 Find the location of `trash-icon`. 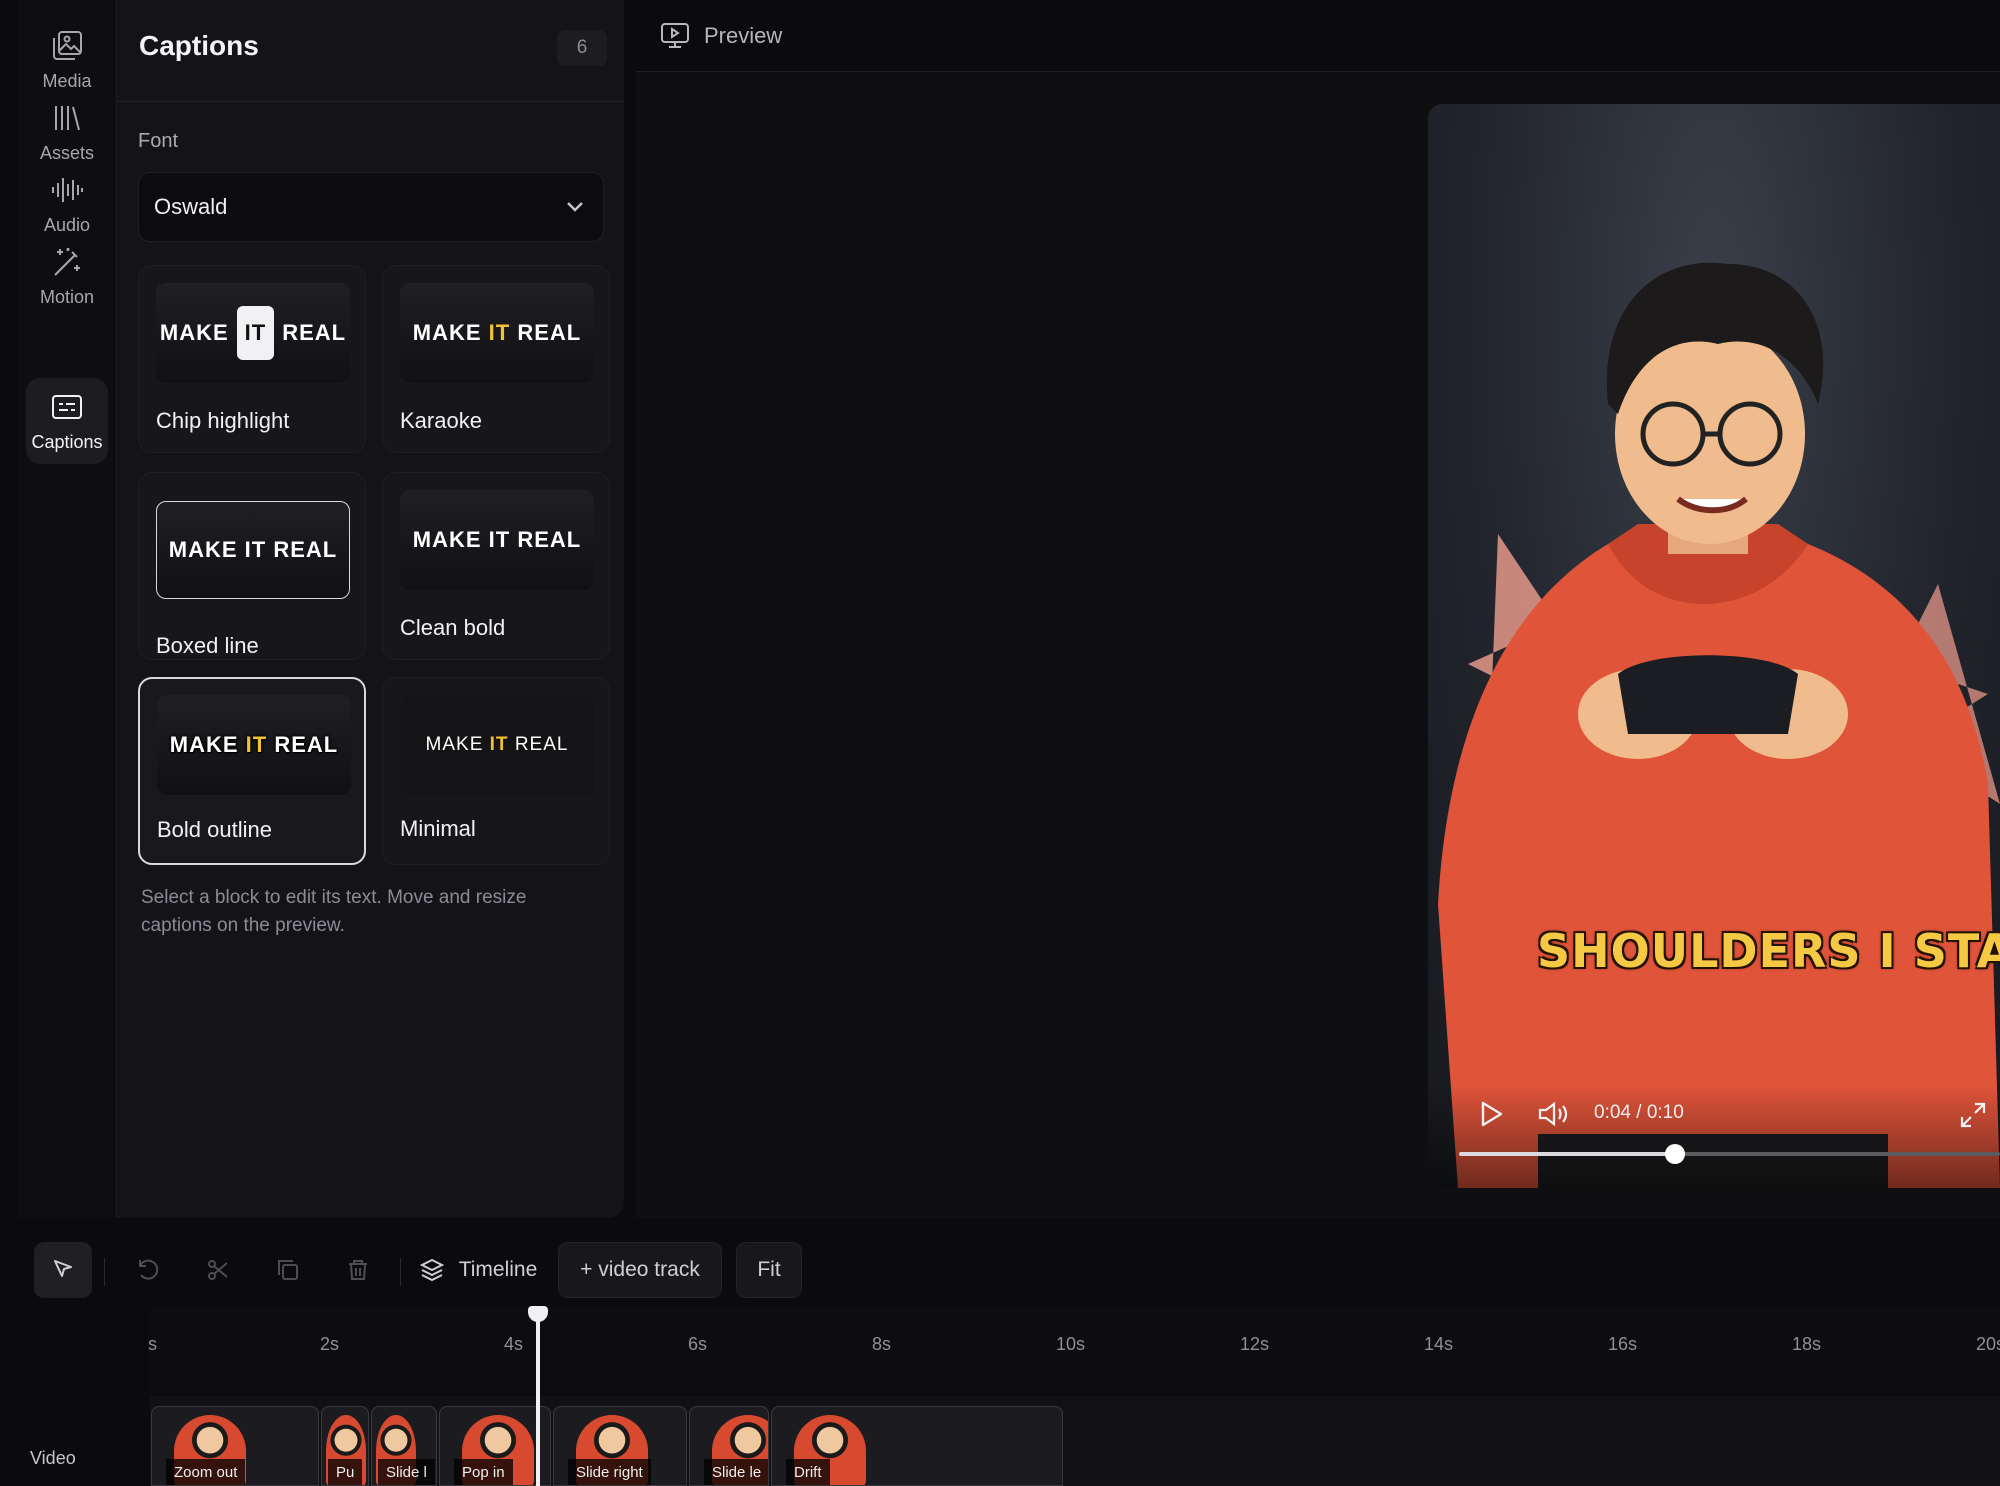

trash-icon is located at coordinates (358, 1270).